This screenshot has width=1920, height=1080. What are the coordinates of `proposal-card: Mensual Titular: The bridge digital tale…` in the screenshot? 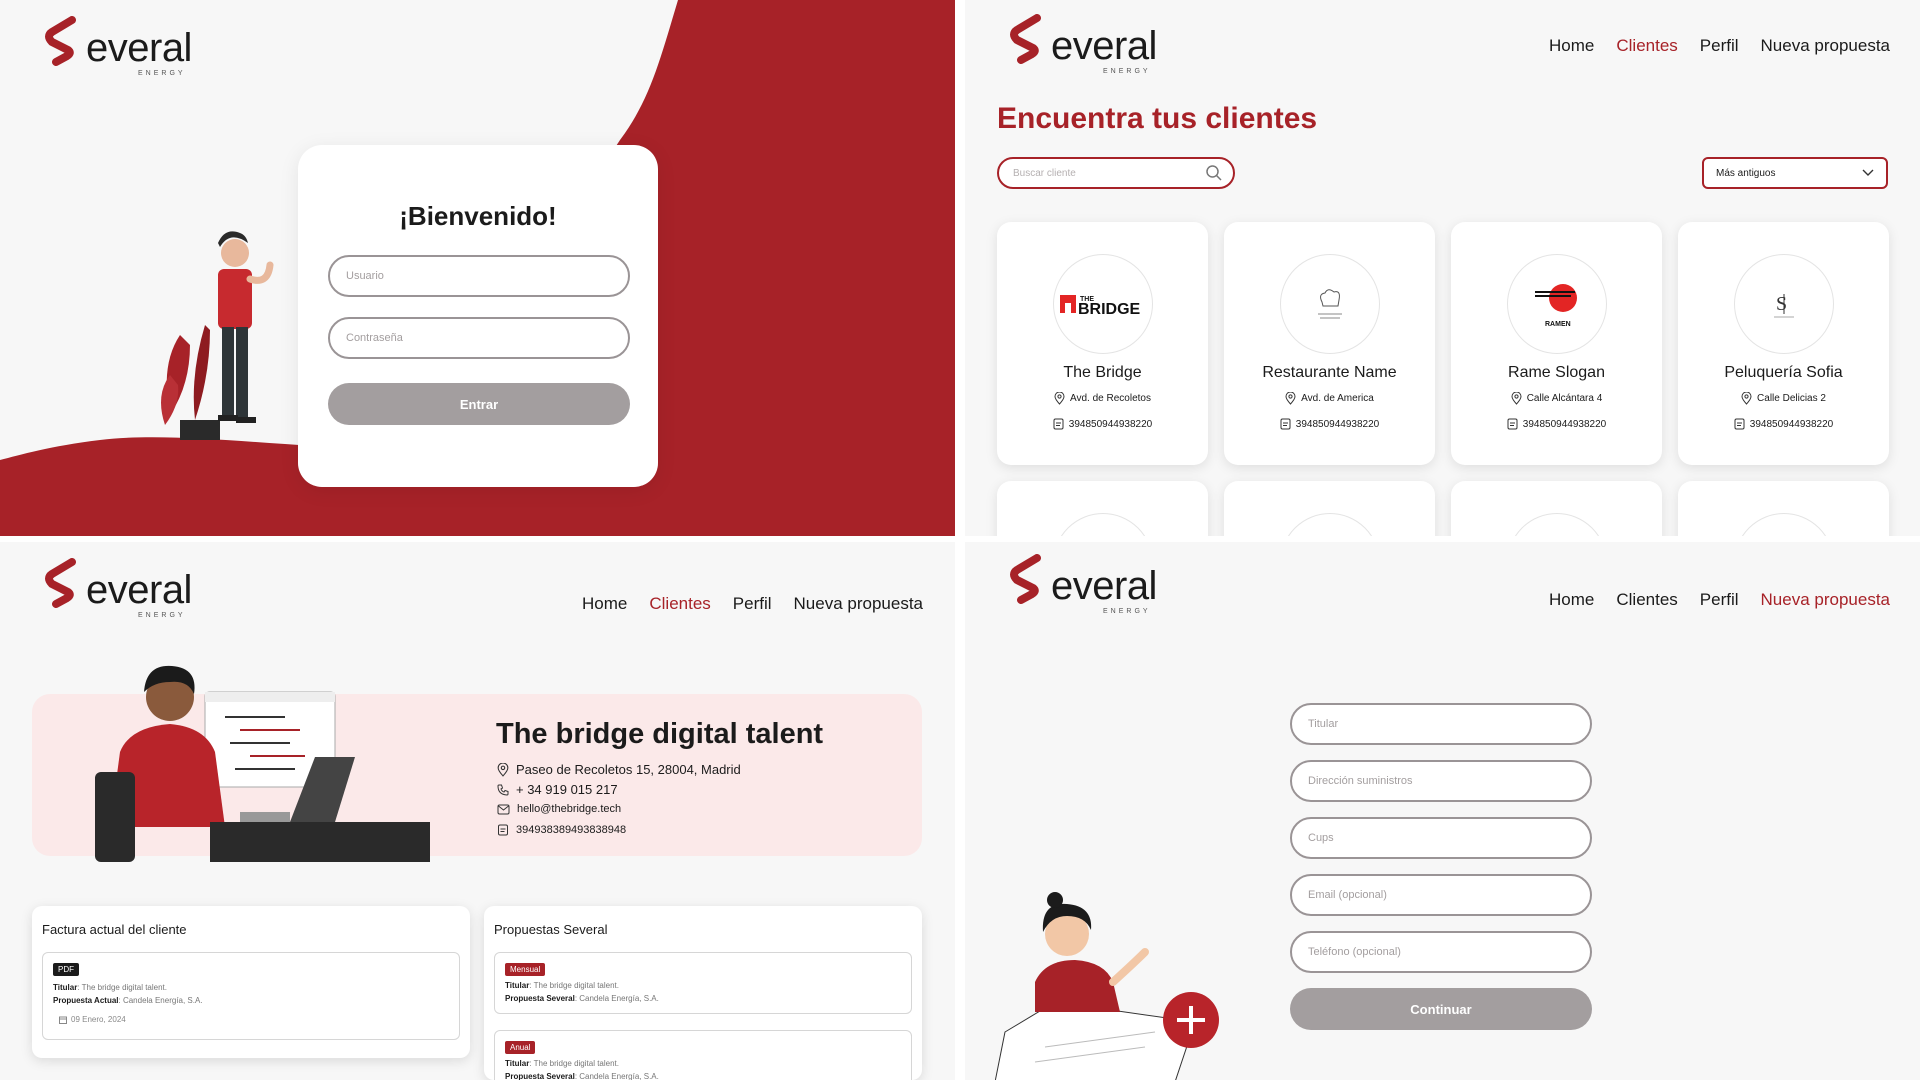 It's located at (703, 983).